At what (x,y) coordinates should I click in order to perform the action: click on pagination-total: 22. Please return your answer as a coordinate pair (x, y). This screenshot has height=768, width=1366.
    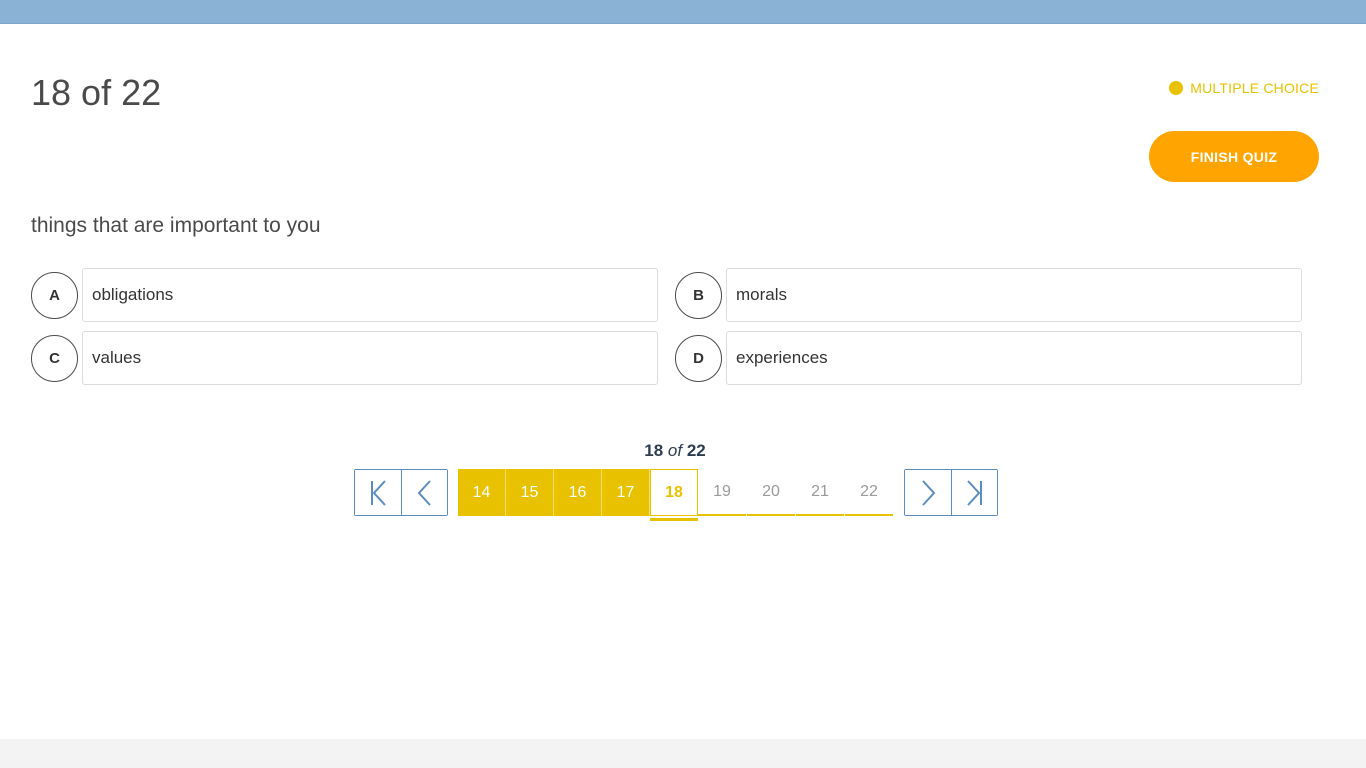
    Looking at the image, I should click on (696, 450).